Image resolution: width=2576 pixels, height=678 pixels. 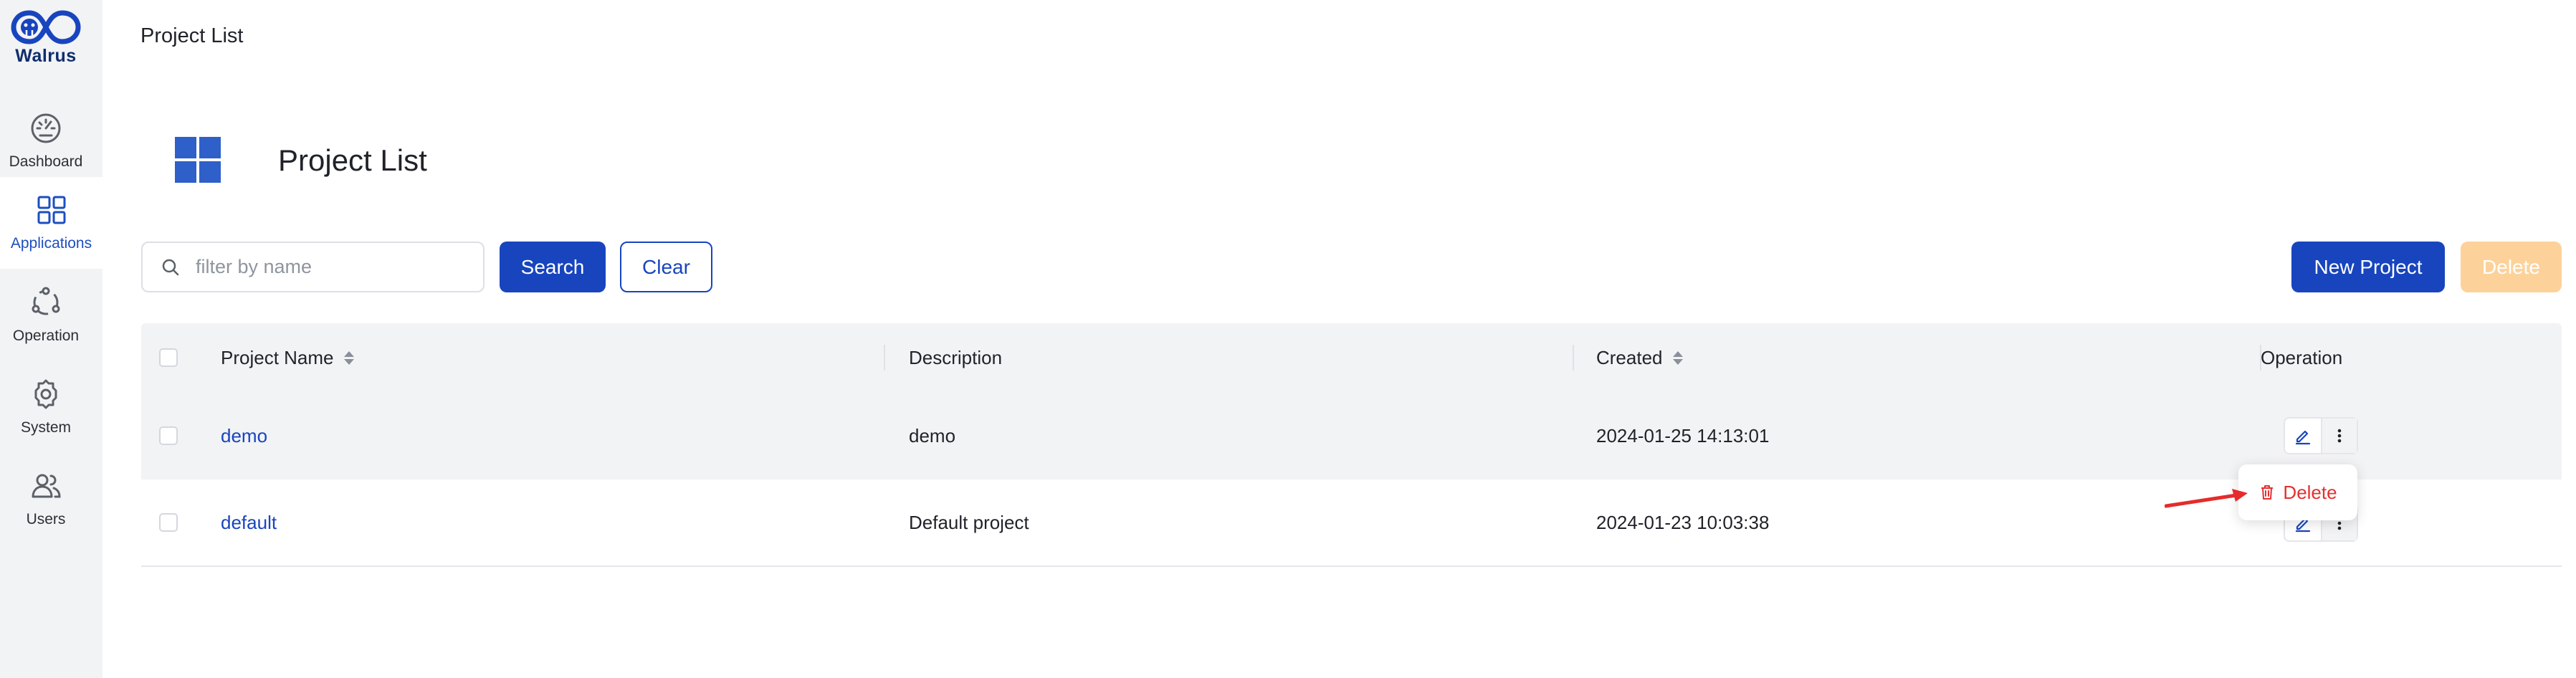 What do you see at coordinates (1683, 435) in the screenshot?
I see `project-created: 2024-01-25 14:13:01` at bounding box center [1683, 435].